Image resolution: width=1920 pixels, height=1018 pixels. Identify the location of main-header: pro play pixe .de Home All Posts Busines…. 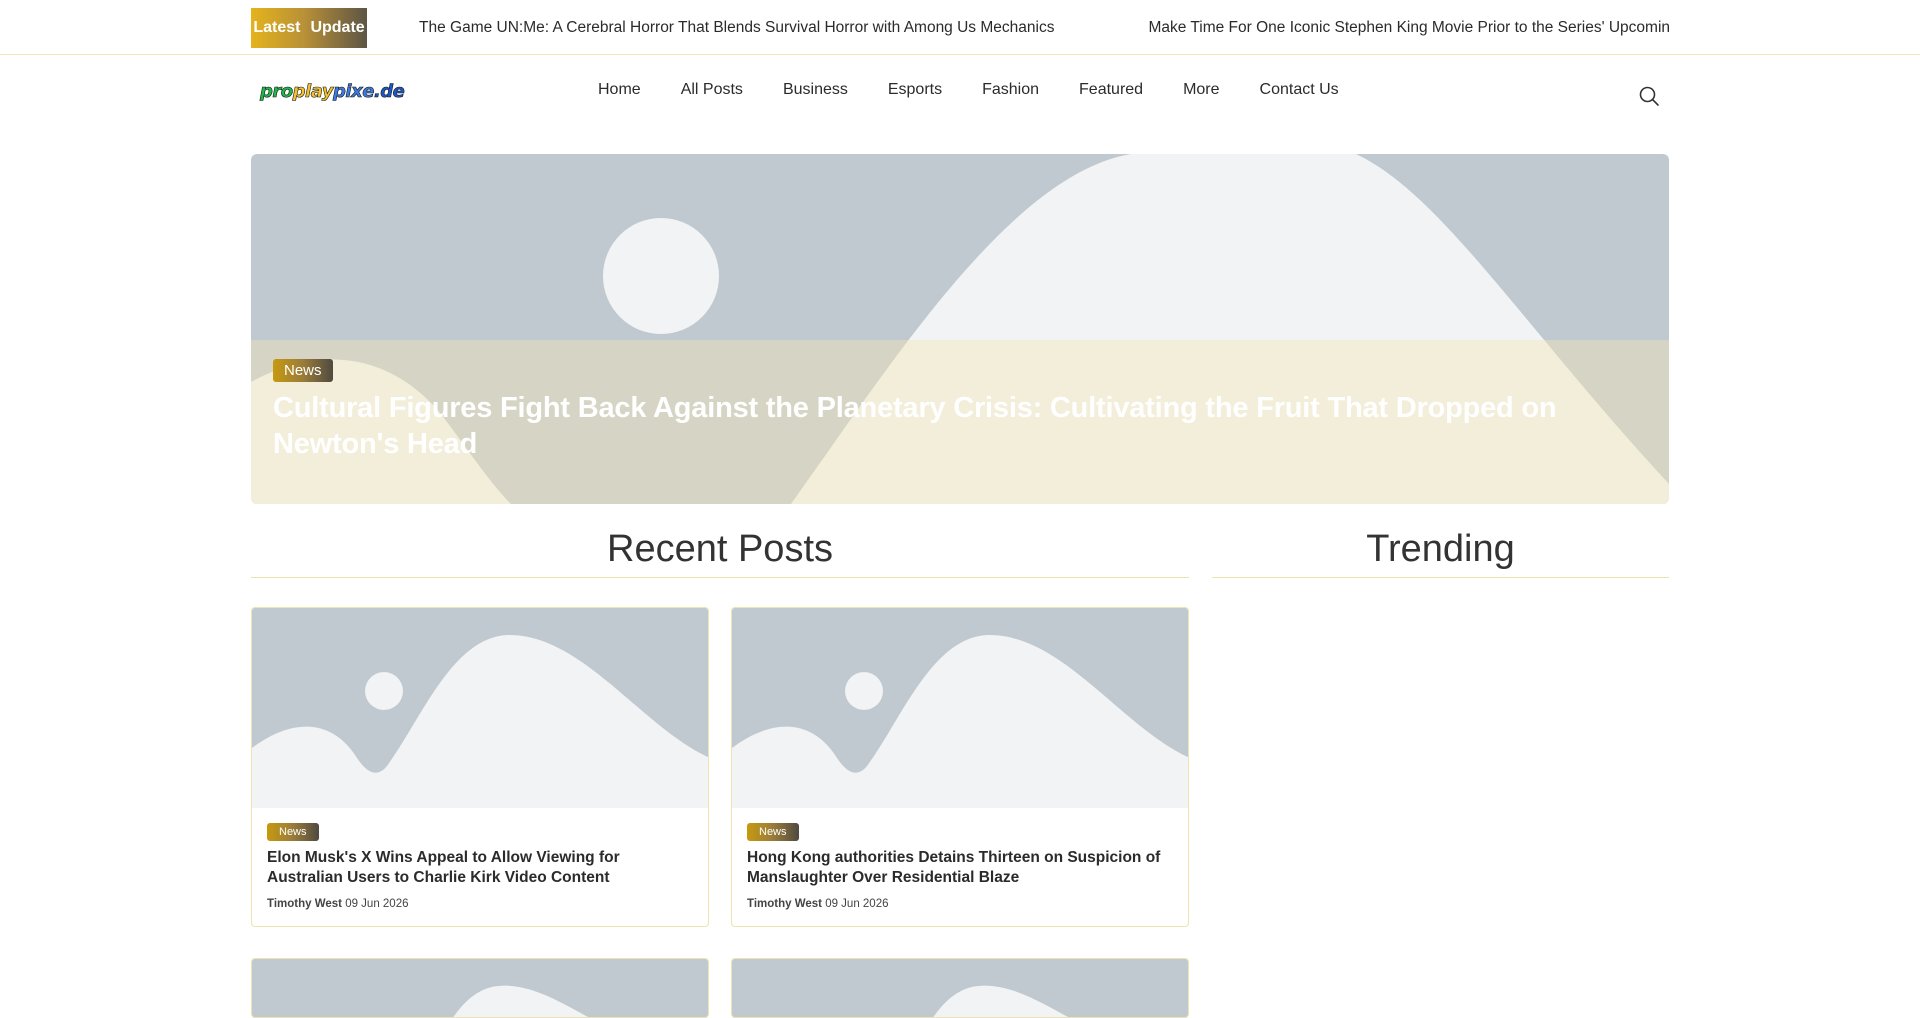
(960, 95).